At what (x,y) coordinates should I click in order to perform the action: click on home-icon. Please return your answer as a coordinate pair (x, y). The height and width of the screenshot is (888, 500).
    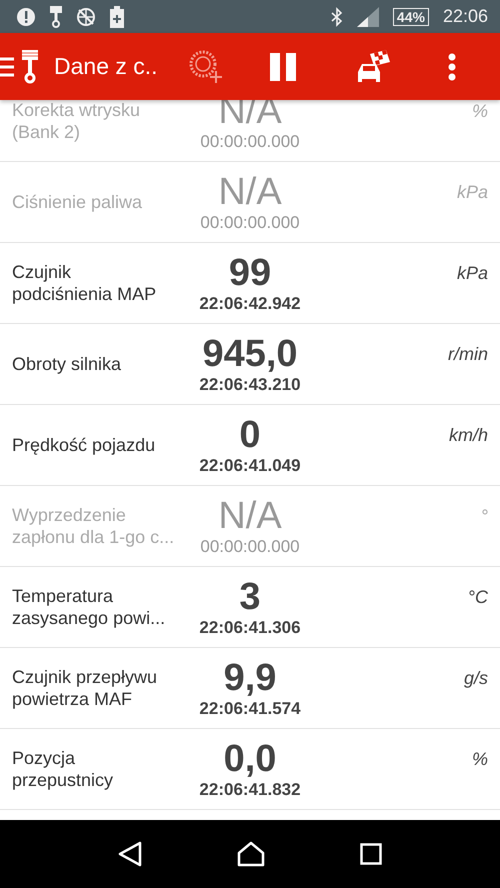
    Looking at the image, I should click on (250, 854).